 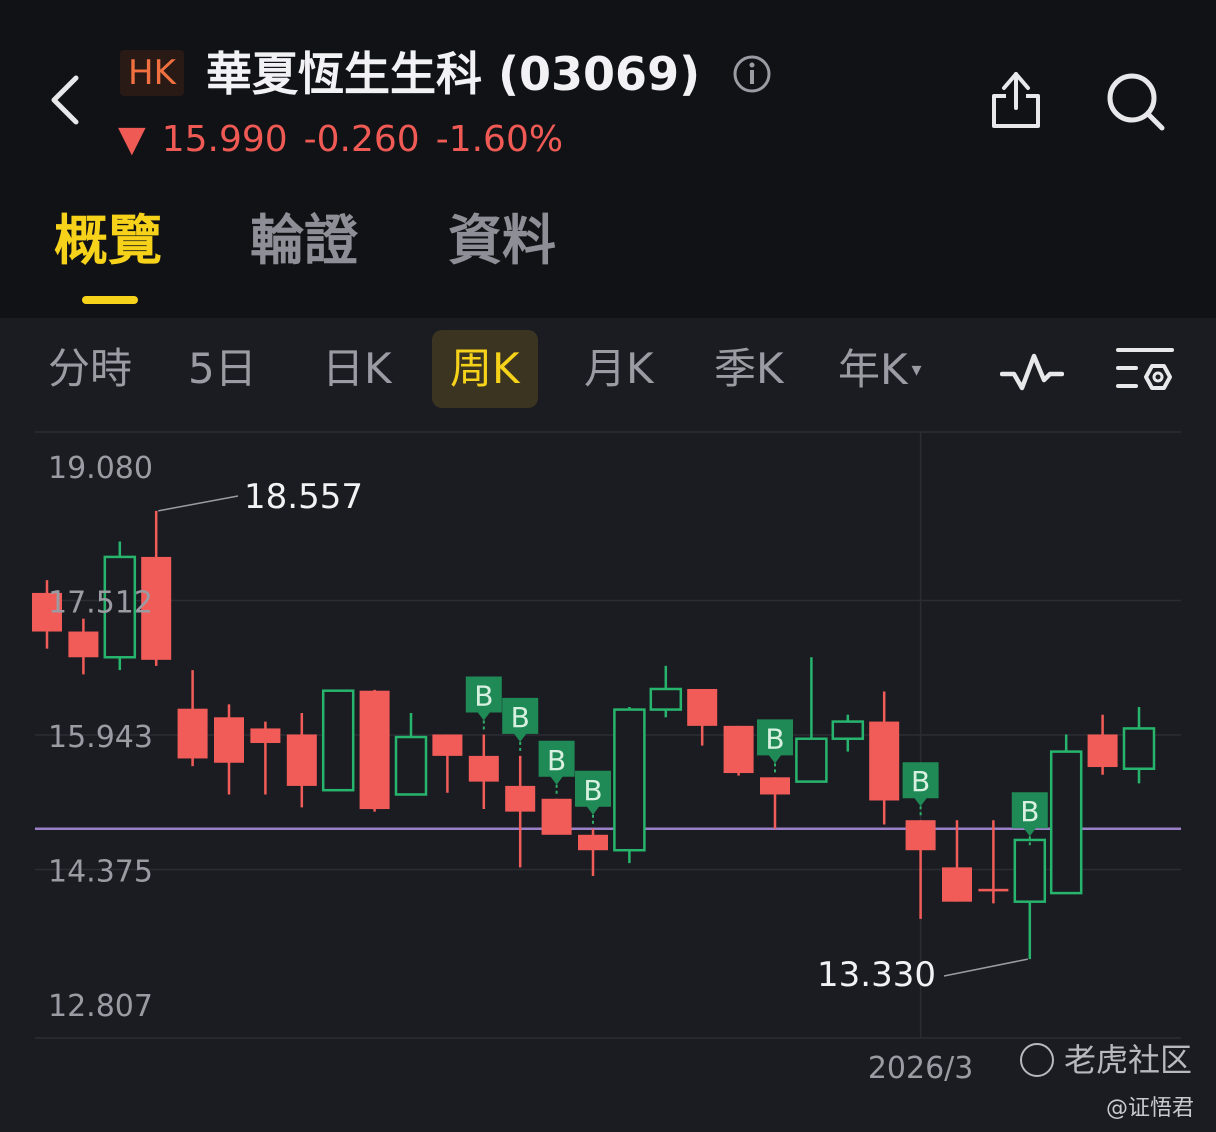 I want to click on tab-overview: 概覽, so click(x=108, y=235).